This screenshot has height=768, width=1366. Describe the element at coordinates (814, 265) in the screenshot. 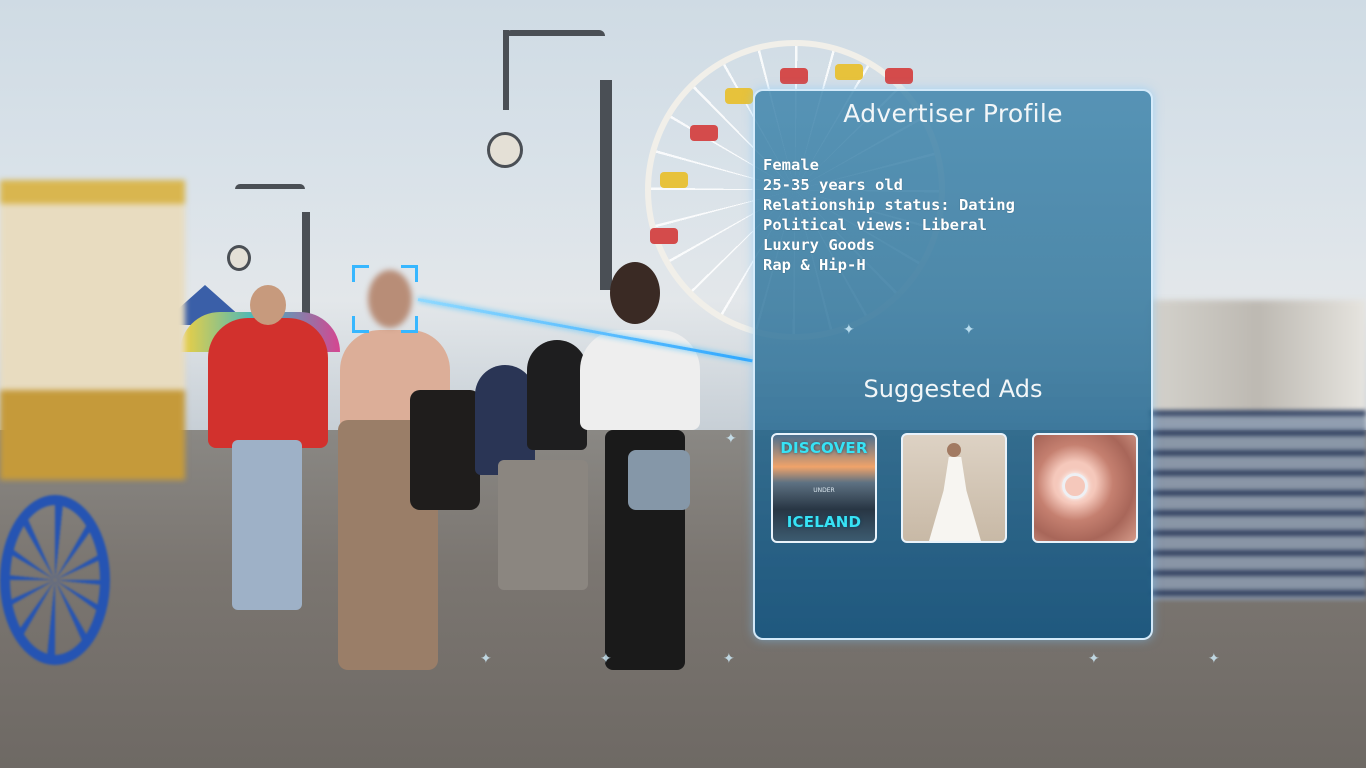

I see `profile-interest-music: Rap & Hip-H` at that location.